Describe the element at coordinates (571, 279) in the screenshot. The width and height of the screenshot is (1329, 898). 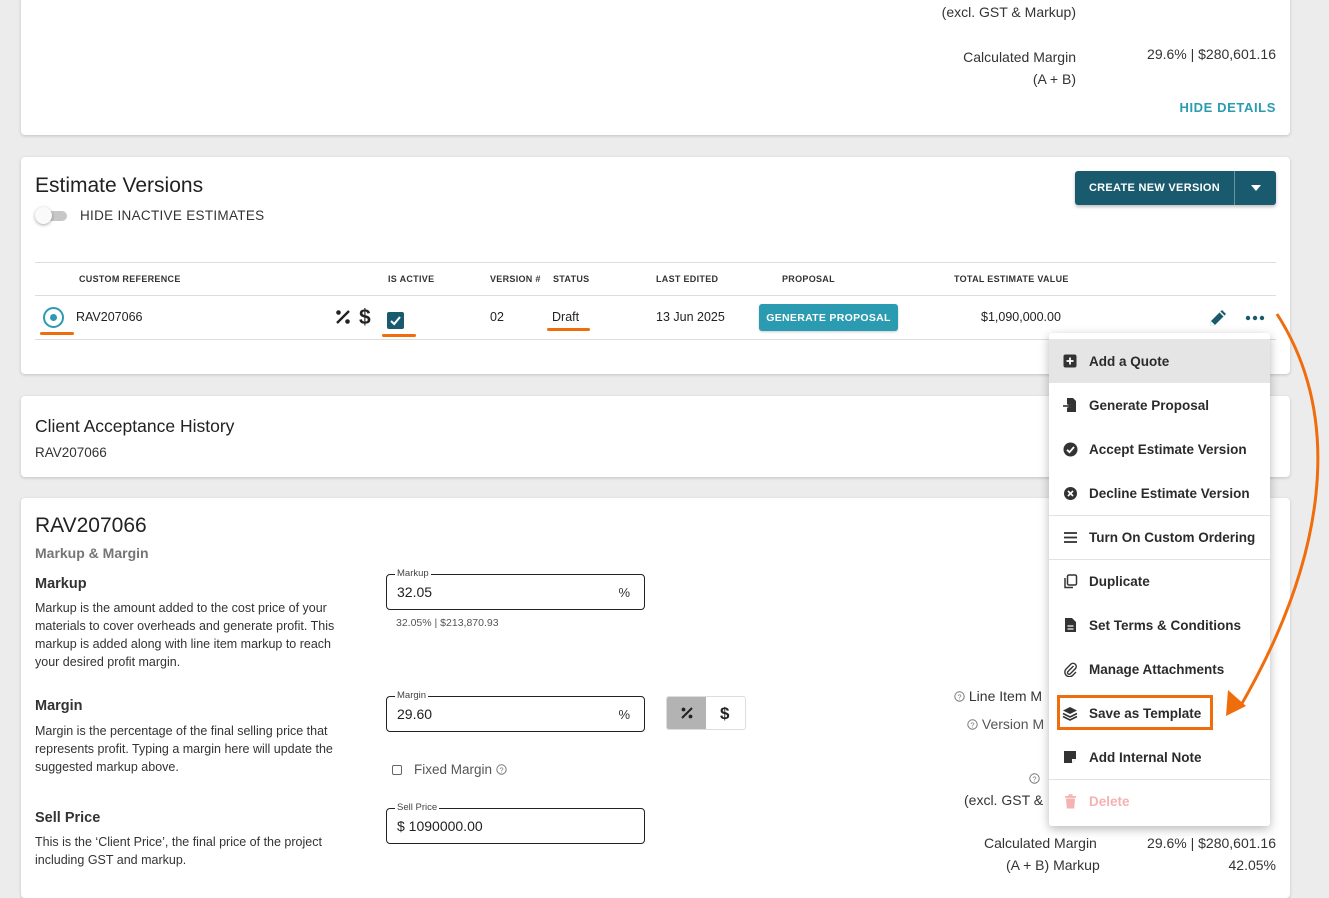
I see `col-status: STATUS` at that location.